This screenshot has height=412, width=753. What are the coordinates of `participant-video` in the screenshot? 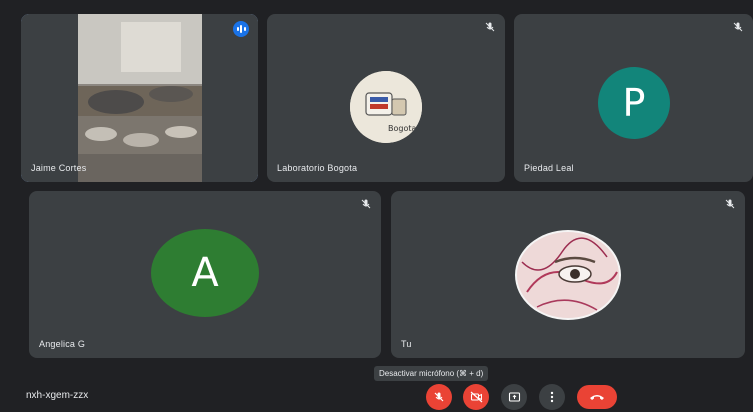 It's located at (139, 98).